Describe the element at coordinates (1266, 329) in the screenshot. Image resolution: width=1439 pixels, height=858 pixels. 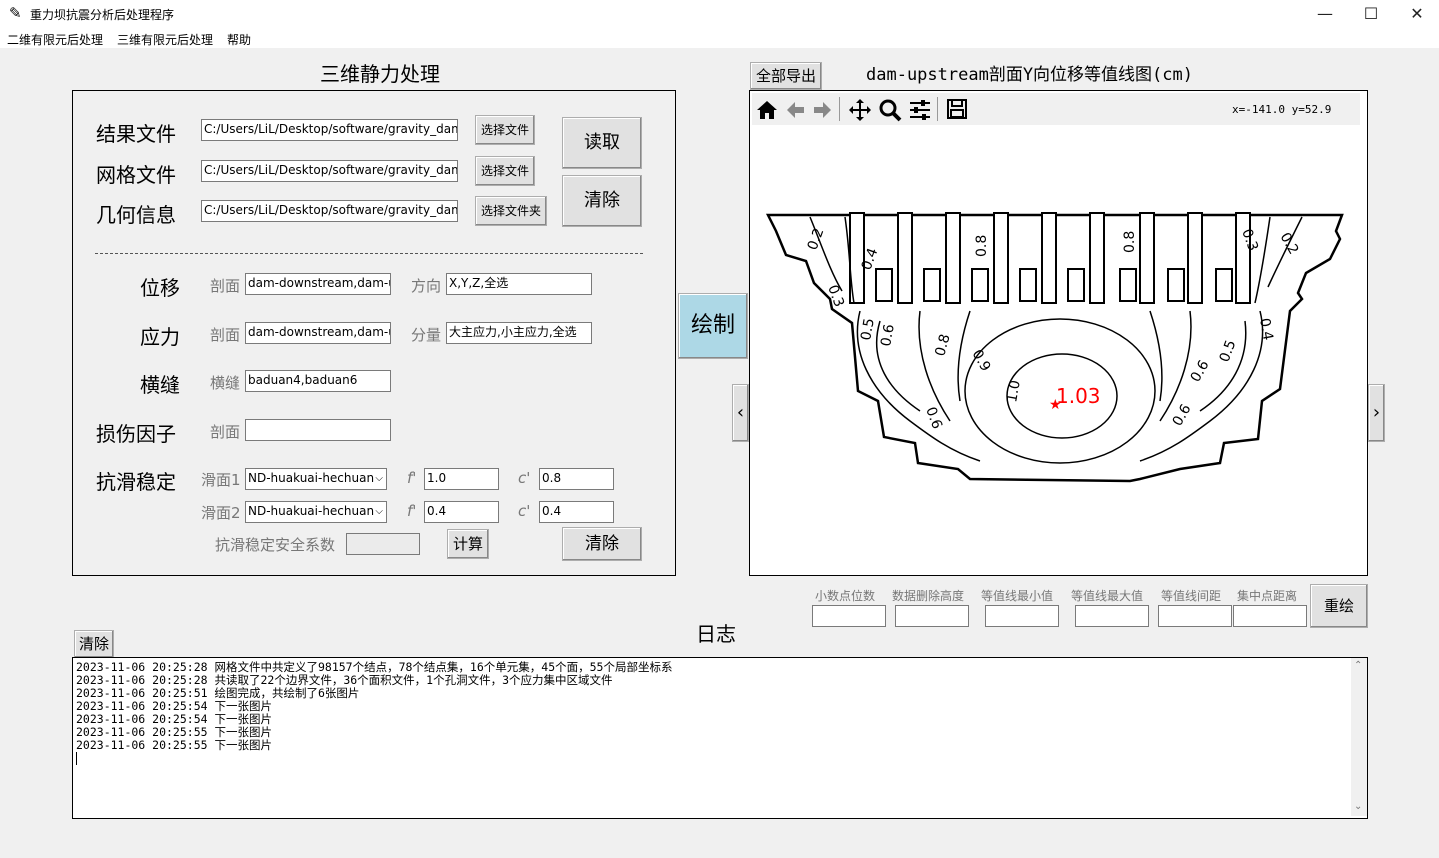
I see `contour-label: 0.4` at that location.